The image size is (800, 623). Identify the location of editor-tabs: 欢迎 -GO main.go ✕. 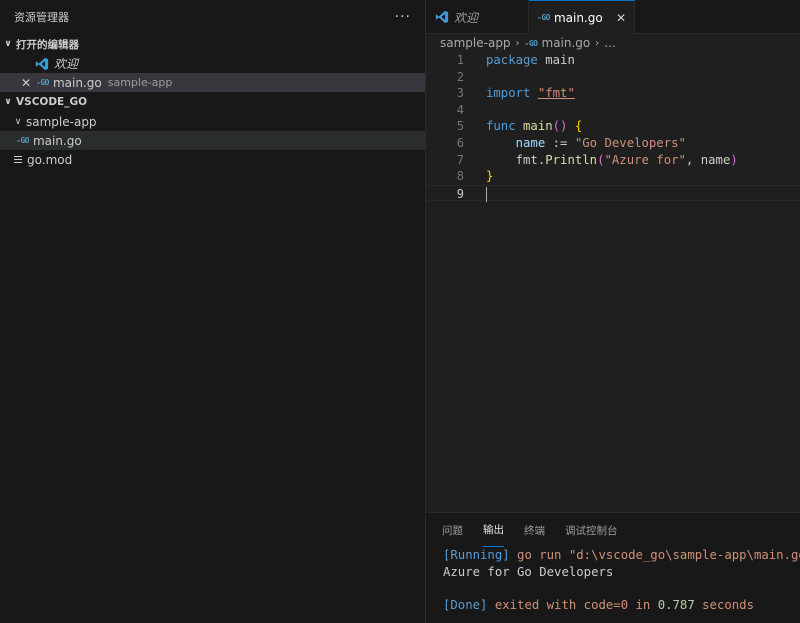
(613, 17).